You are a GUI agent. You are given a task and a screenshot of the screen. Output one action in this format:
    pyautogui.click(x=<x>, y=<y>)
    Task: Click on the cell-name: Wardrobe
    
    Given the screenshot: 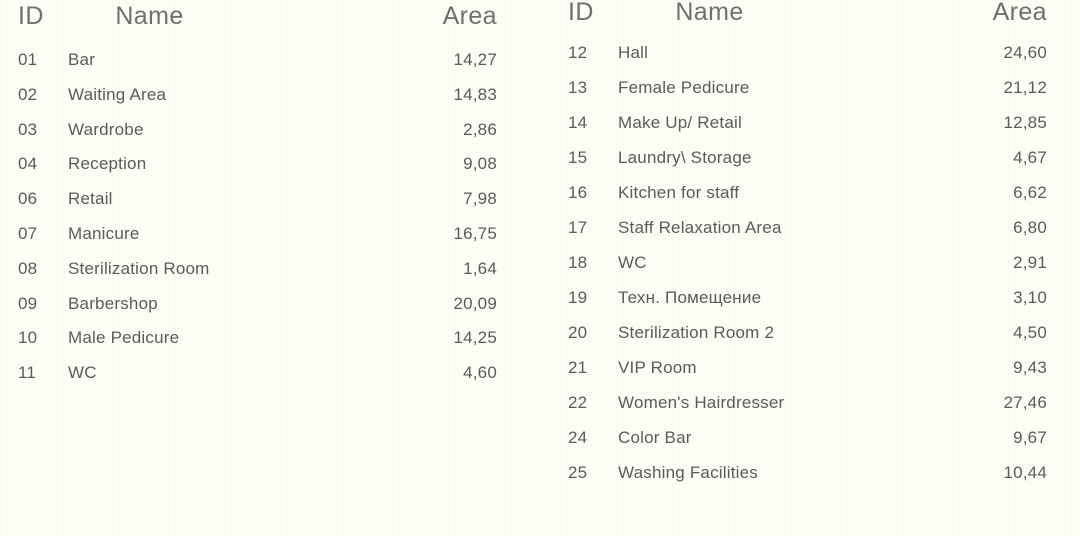 What is the action you would take?
    pyautogui.click(x=106, y=129)
    